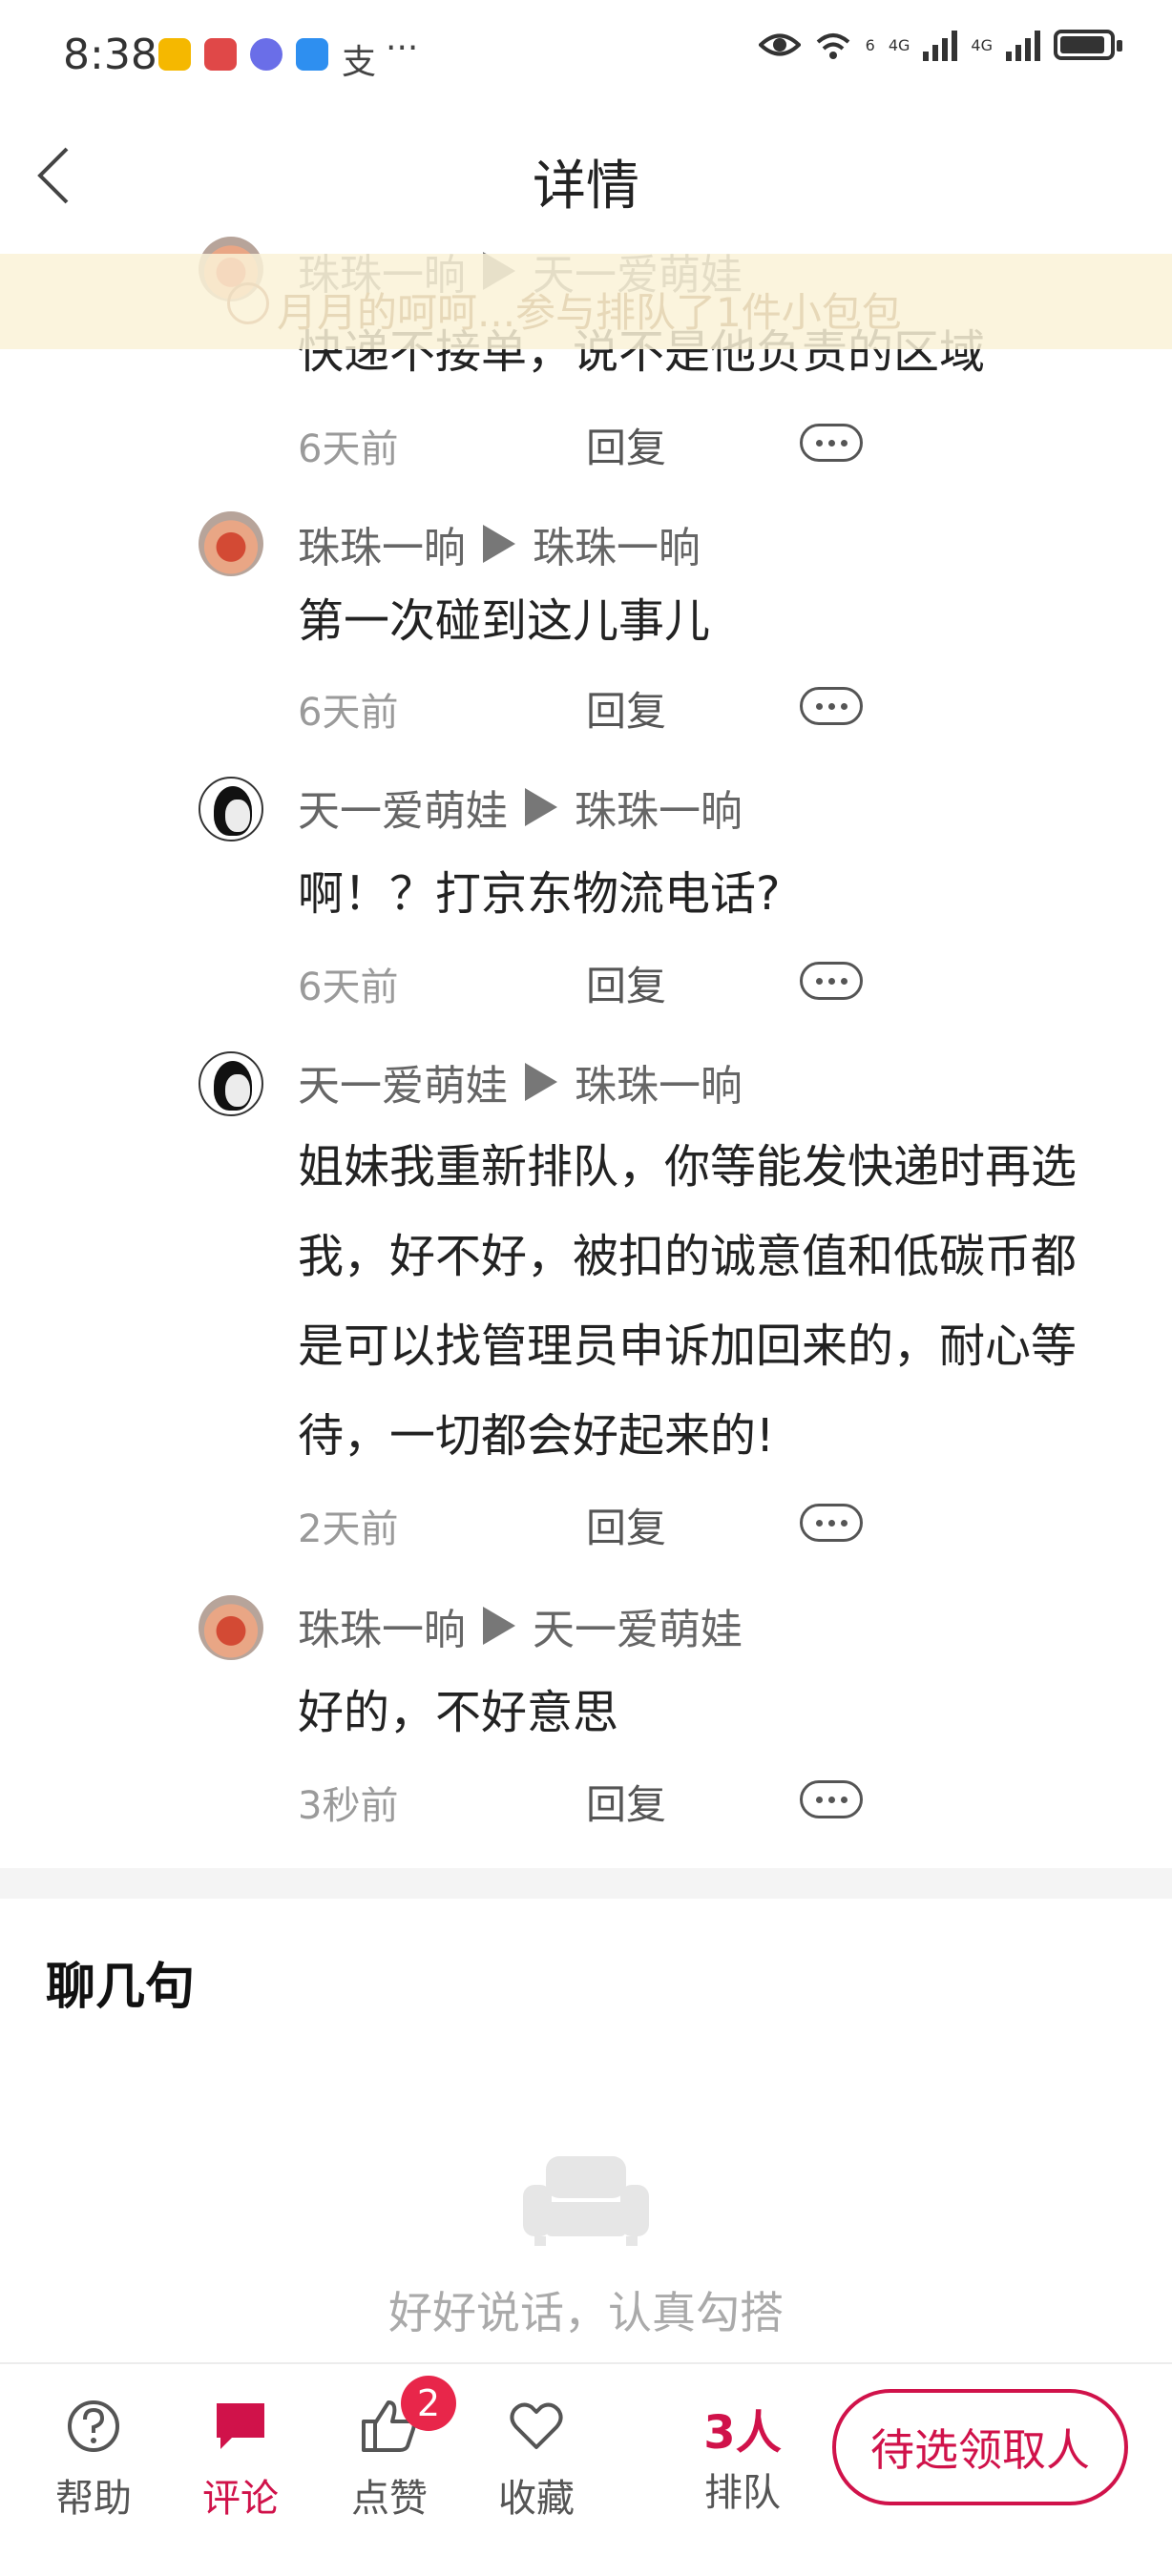 The image size is (1172, 2576). I want to click on help-tab: 帮助, so click(93, 2458).